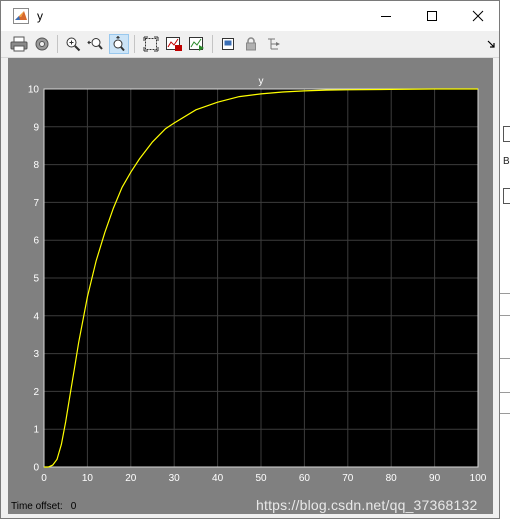  Describe the element at coordinates (36, 165) in the screenshot. I see `y-tick-label: 8` at that location.